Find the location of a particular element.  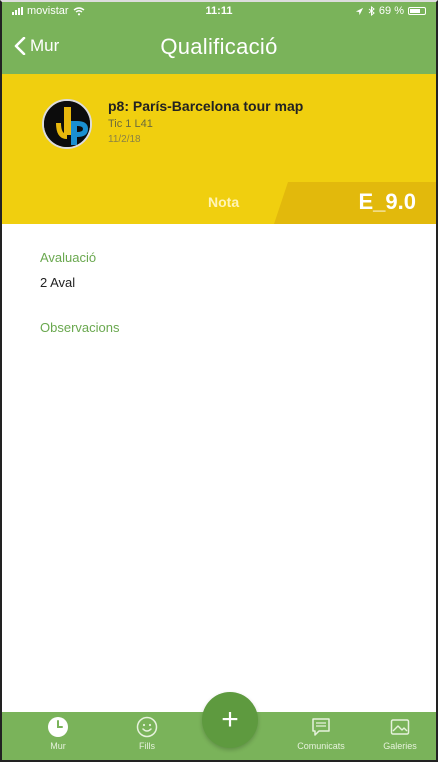

grade-value: E_9.0 is located at coordinates (387, 201).